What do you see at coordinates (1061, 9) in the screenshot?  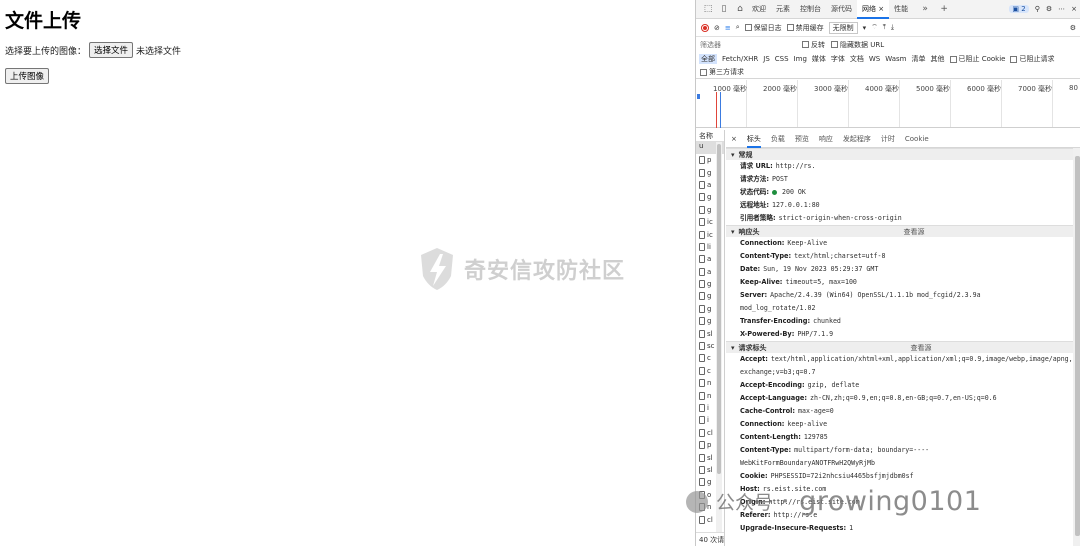 I see `more-options-icon: ⋯` at bounding box center [1061, 9].